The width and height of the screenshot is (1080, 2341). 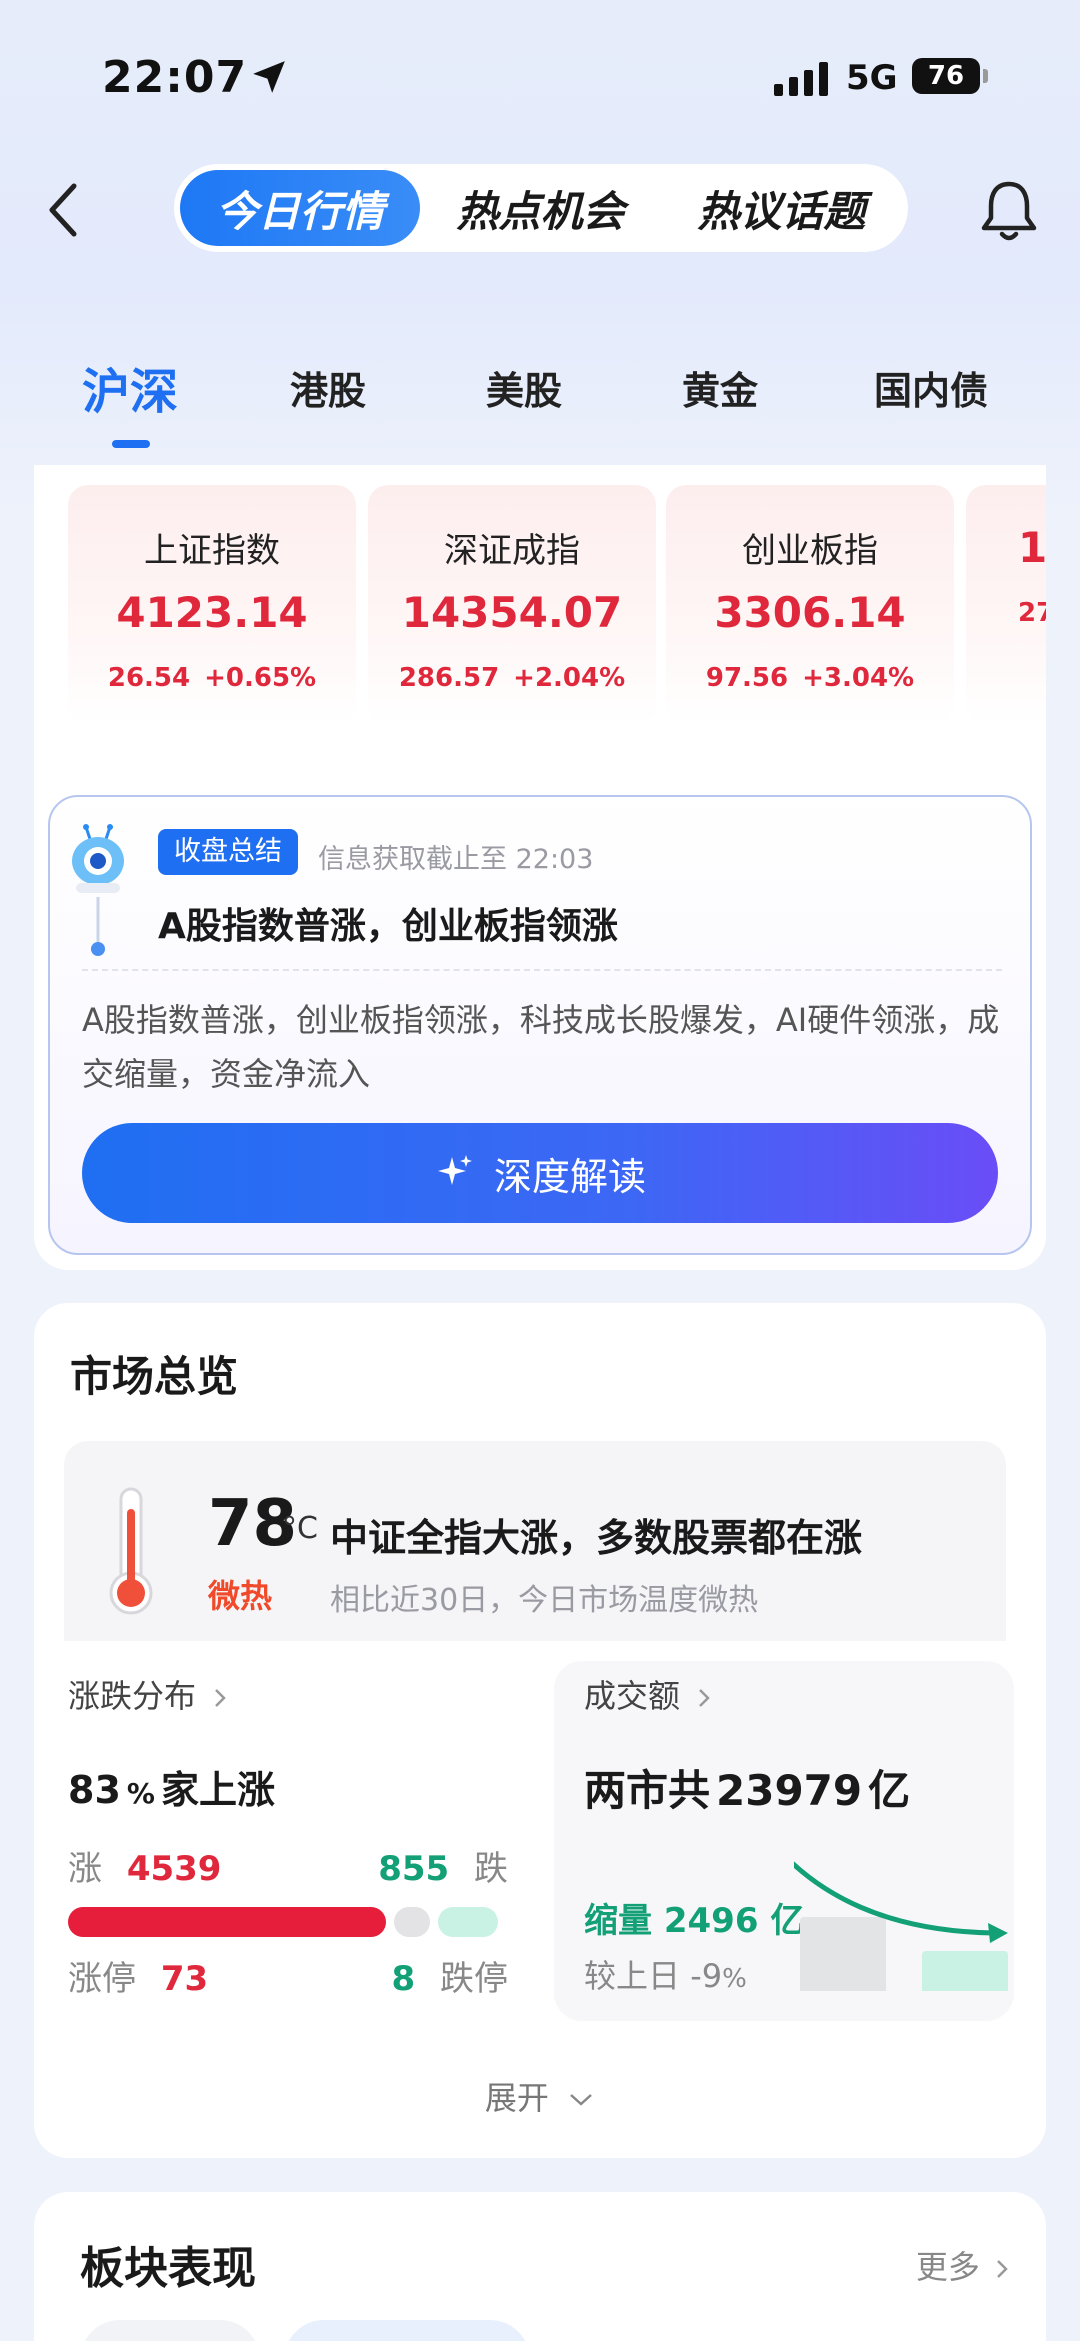 What do you see at coordinates (1009, 211) in the screenshot?
I see `bell-icon` at bounding box center [1009, 211].